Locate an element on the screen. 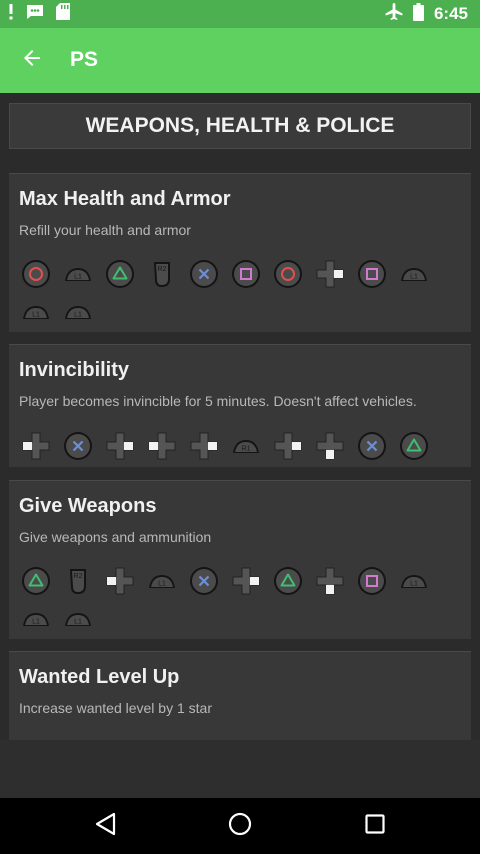  nav-home-icon is located at coordinates (240, 826).